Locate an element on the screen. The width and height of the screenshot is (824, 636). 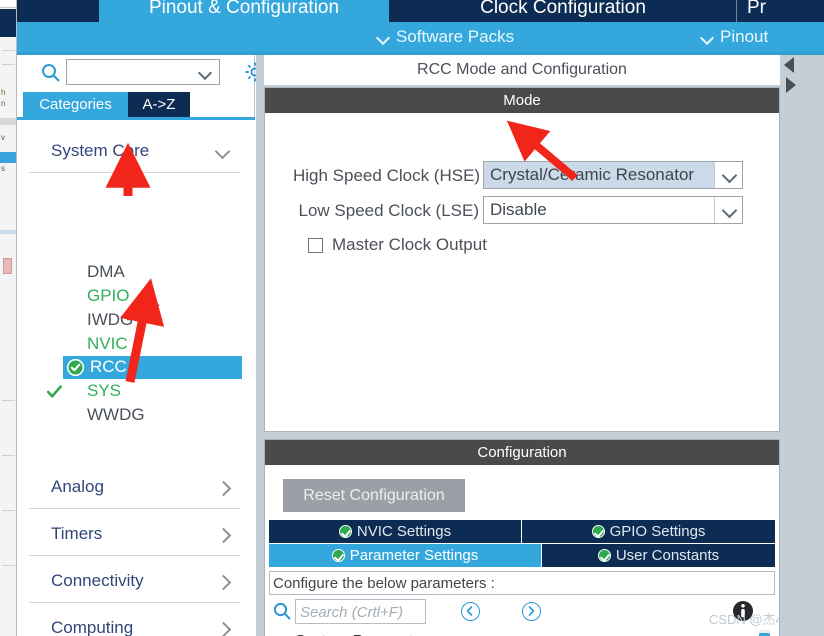
pinout-label: Pinout is located at coordinates (744, 36).